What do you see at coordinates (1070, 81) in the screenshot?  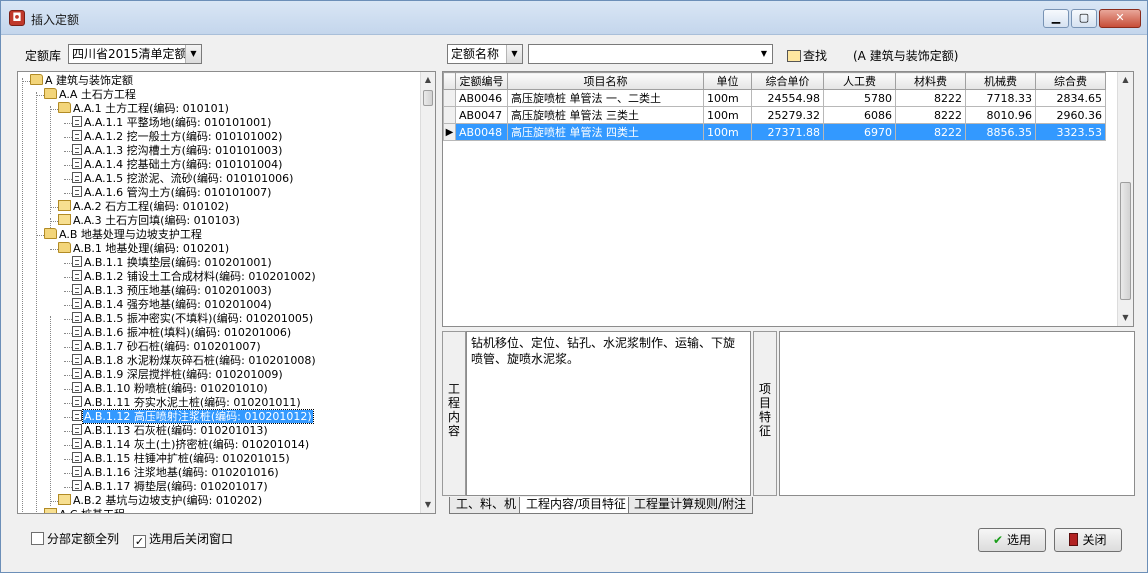 I see `col-header-overall: 综合费` at bounding box center [1070, 81].